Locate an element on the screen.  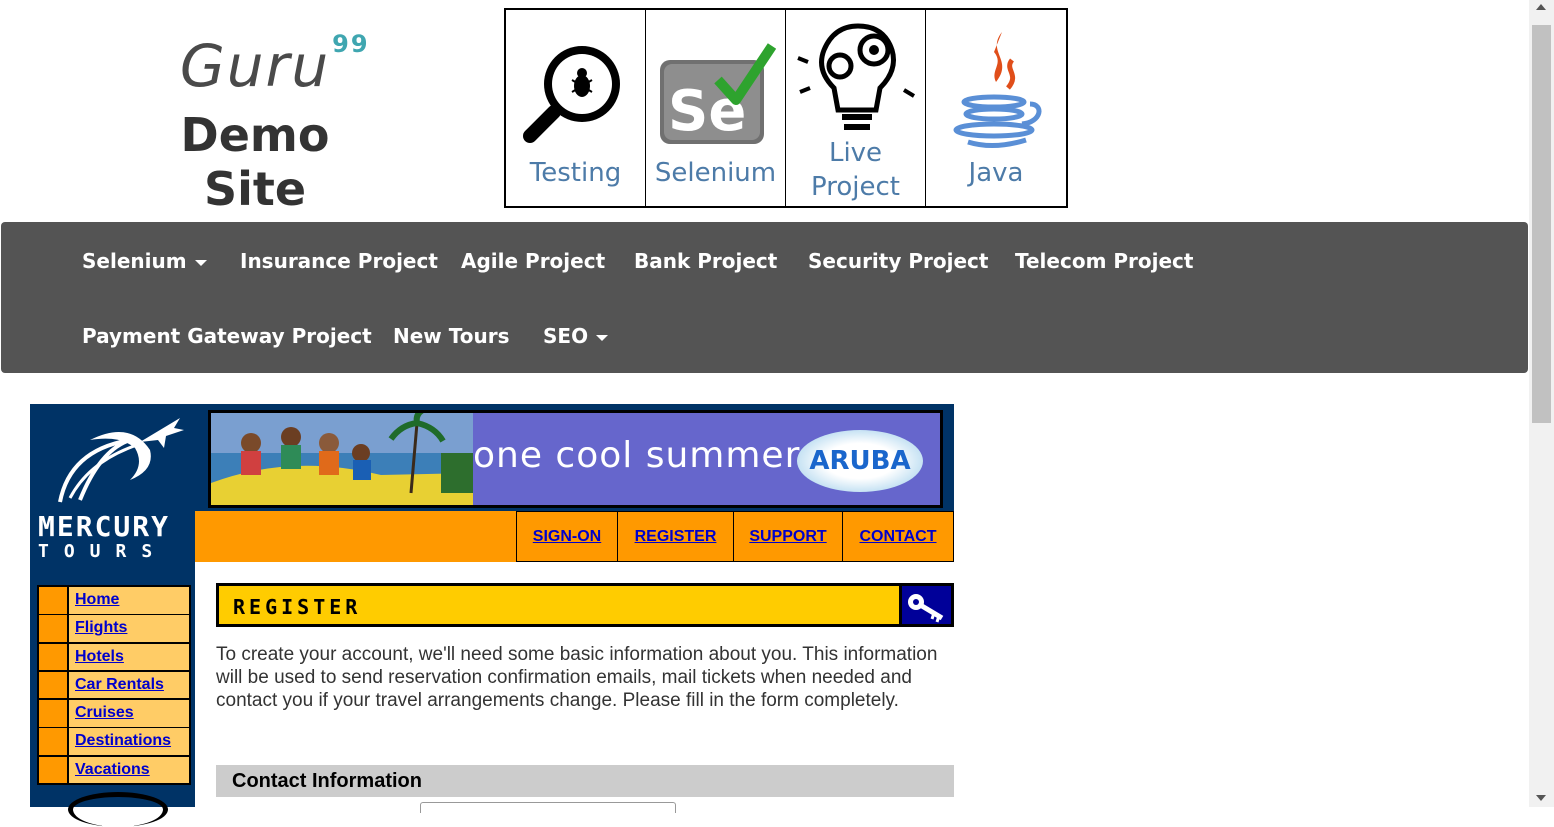
side-link-destinations: Destinations is located at coordinates (129, 741).